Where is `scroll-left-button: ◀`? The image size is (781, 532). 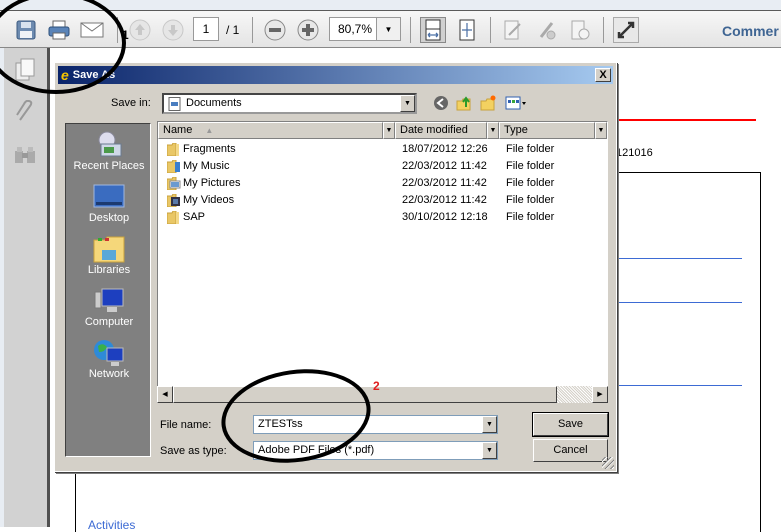 scroll-left-button: ◀ is located at coordinates (165, 394).